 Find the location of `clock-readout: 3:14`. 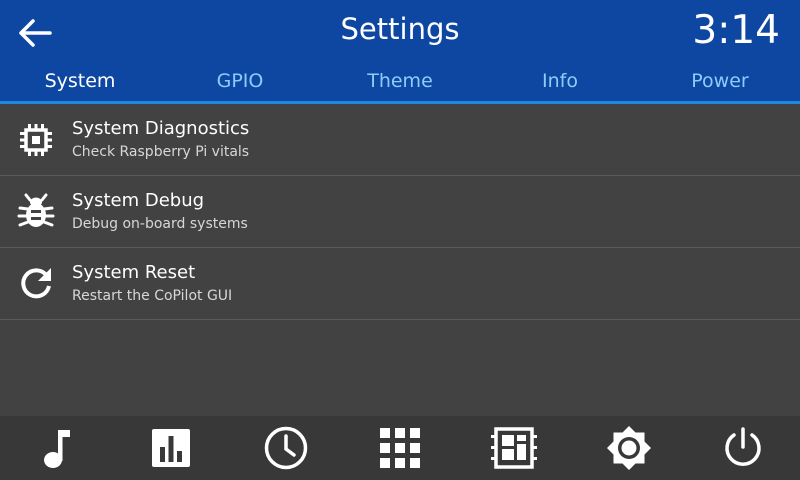

clock-readout: 3:14 is located at coordinates (736, 30).